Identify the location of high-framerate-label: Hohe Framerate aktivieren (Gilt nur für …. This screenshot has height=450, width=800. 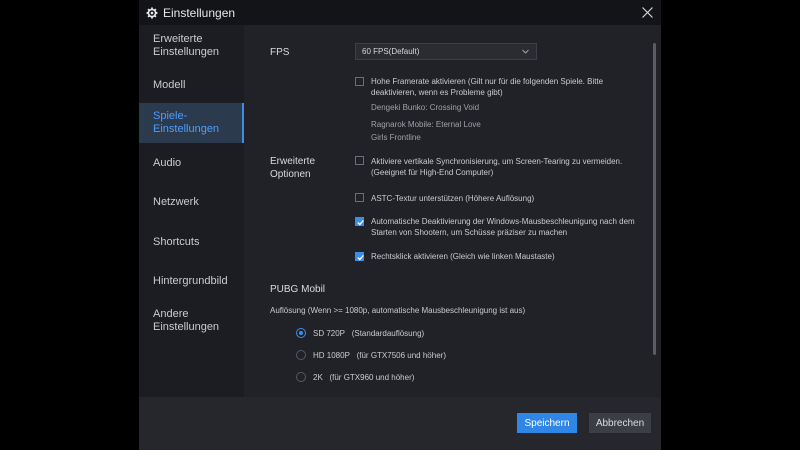
(487, 87).